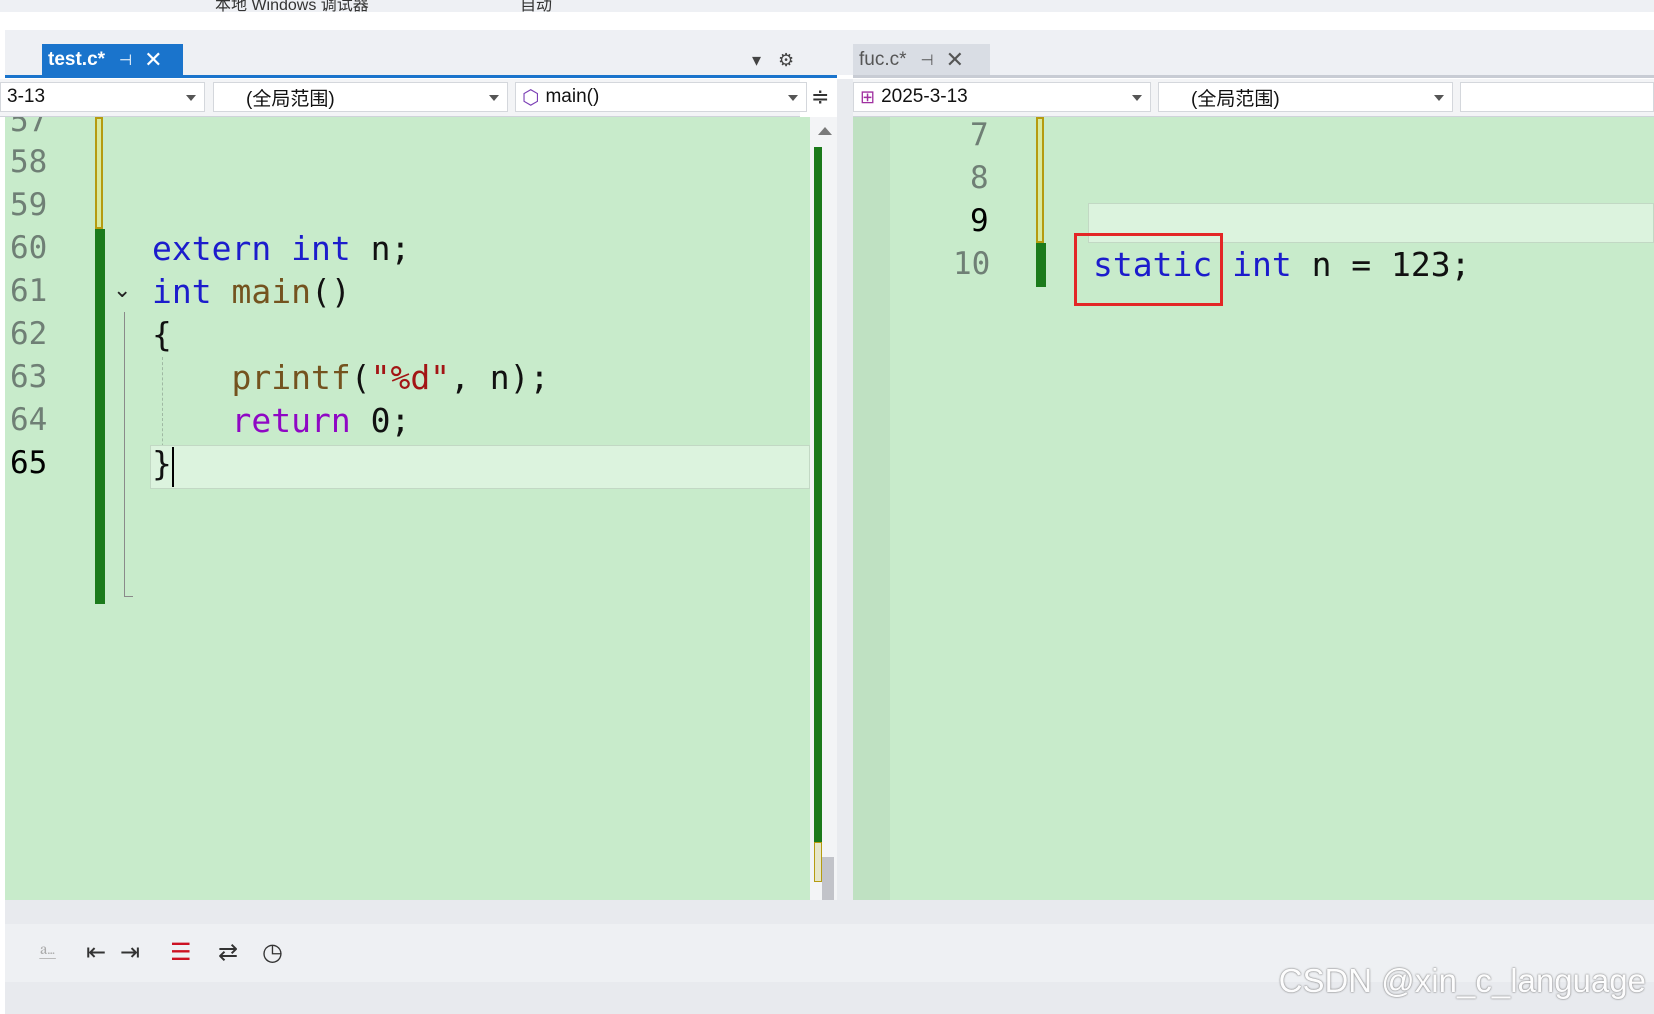 The height and width of the screenshot is (1014, 1654). What do you see at coordinates (29, 128) in the screenshot?
I see `line-number: 57` at bounding box center [29, 128].